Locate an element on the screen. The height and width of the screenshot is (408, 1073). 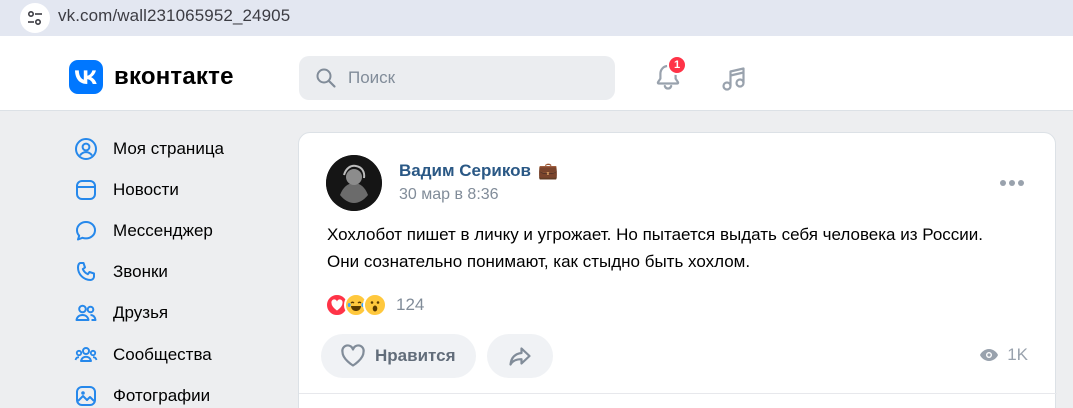
notifications-button: 1 is located at coordinates (669, 74).